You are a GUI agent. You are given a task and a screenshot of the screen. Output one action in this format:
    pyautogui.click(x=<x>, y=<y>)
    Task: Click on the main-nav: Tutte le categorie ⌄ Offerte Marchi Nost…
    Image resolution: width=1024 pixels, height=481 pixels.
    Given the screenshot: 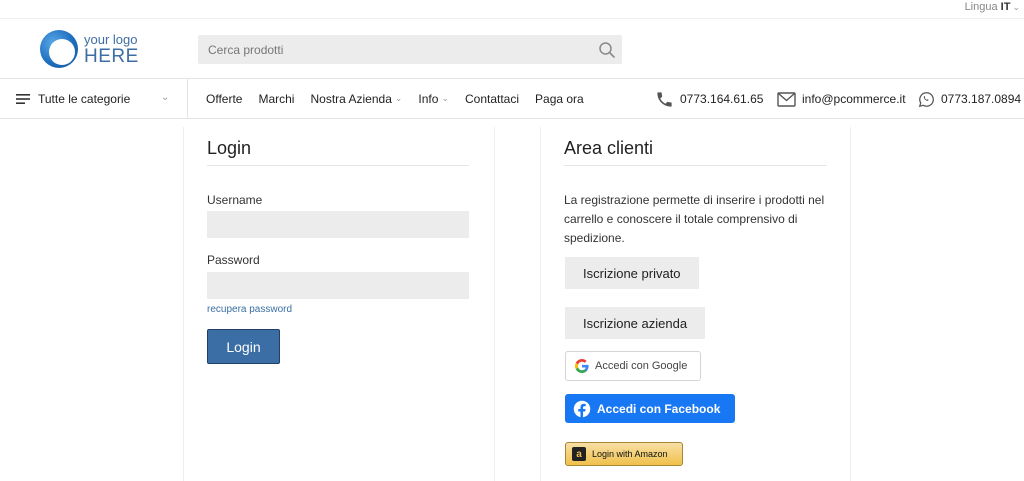 What is the action you would take?
    pyautogui.click(x=512, y=99)
    